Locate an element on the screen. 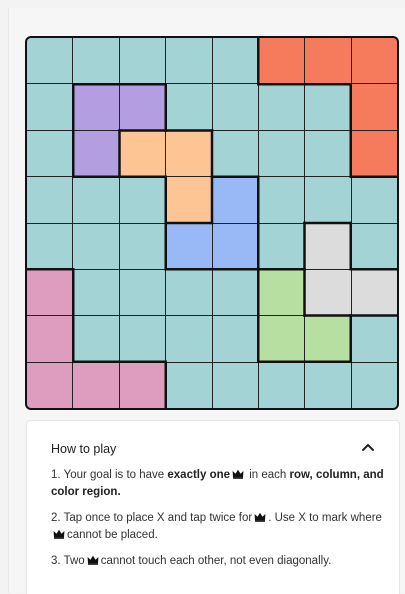 The width and height of the screenshot is (405, 594). board-cell-r1-c7 is located at coordinates (328, 61).